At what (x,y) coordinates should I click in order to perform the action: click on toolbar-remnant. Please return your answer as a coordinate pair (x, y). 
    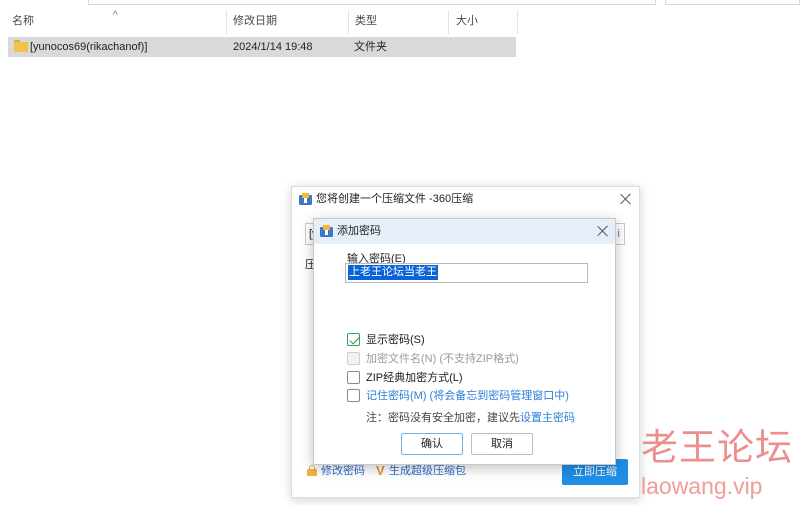
    Looking at the image, I should click on (400, 3).